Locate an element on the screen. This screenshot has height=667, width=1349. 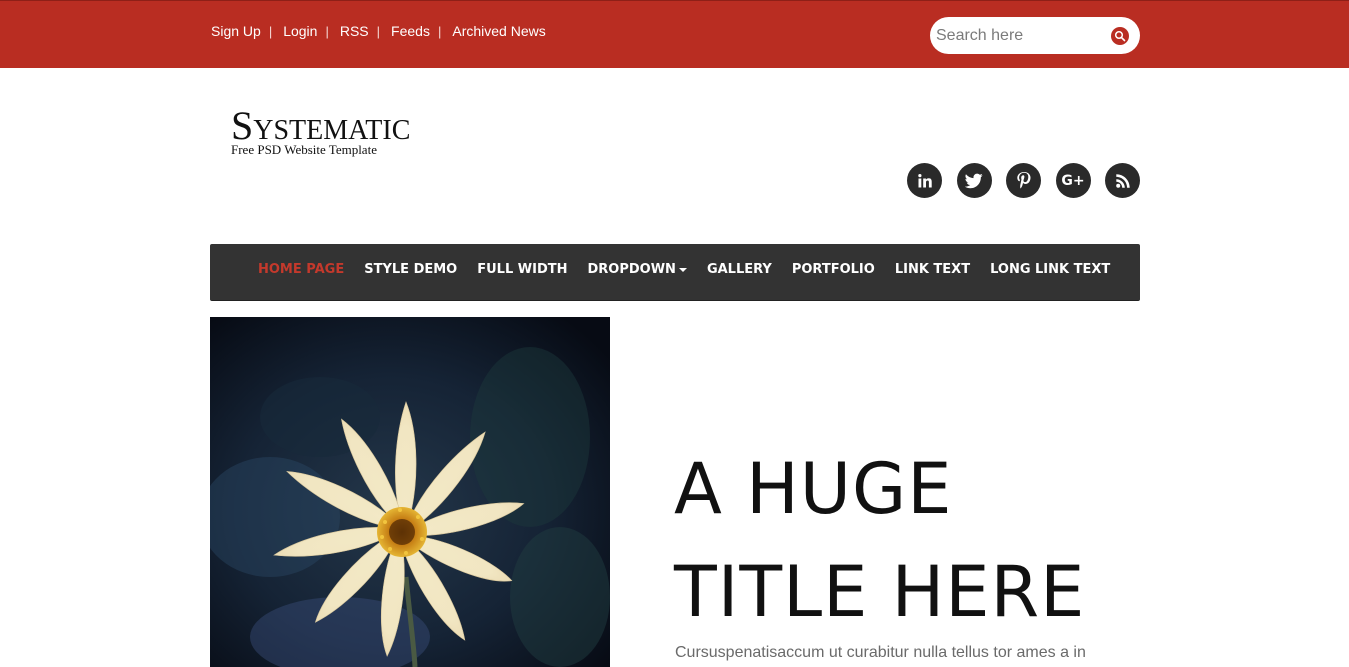
rss-icon is located at coordinates (1122, 180).